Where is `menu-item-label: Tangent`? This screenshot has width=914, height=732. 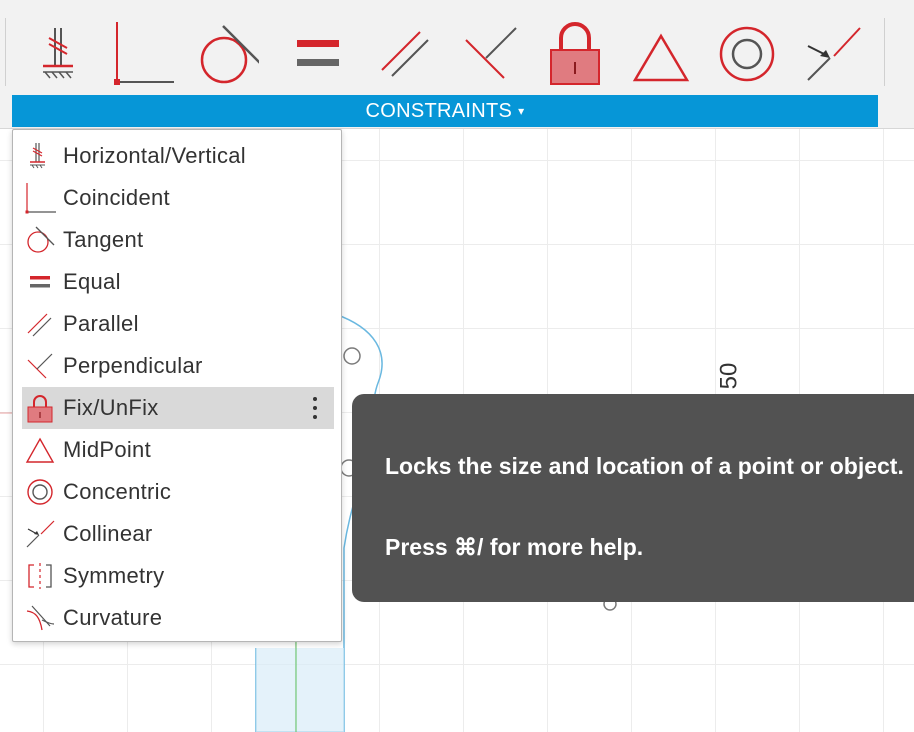
menu-item-label: Tangent is located at coordinates (103, 239).